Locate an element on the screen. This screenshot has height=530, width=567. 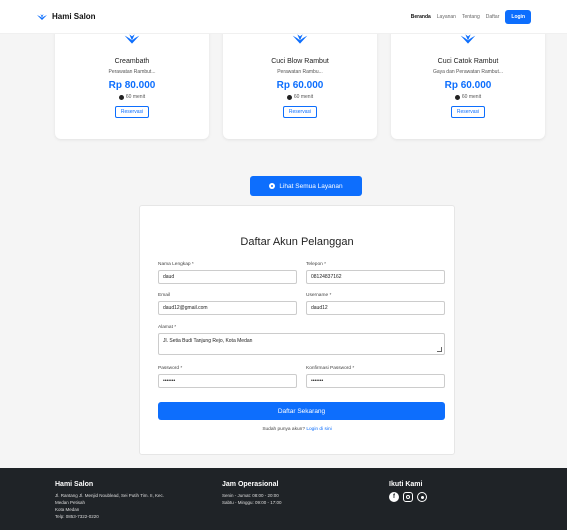
login-link: Login di sini is located at coordinates (318, 429).